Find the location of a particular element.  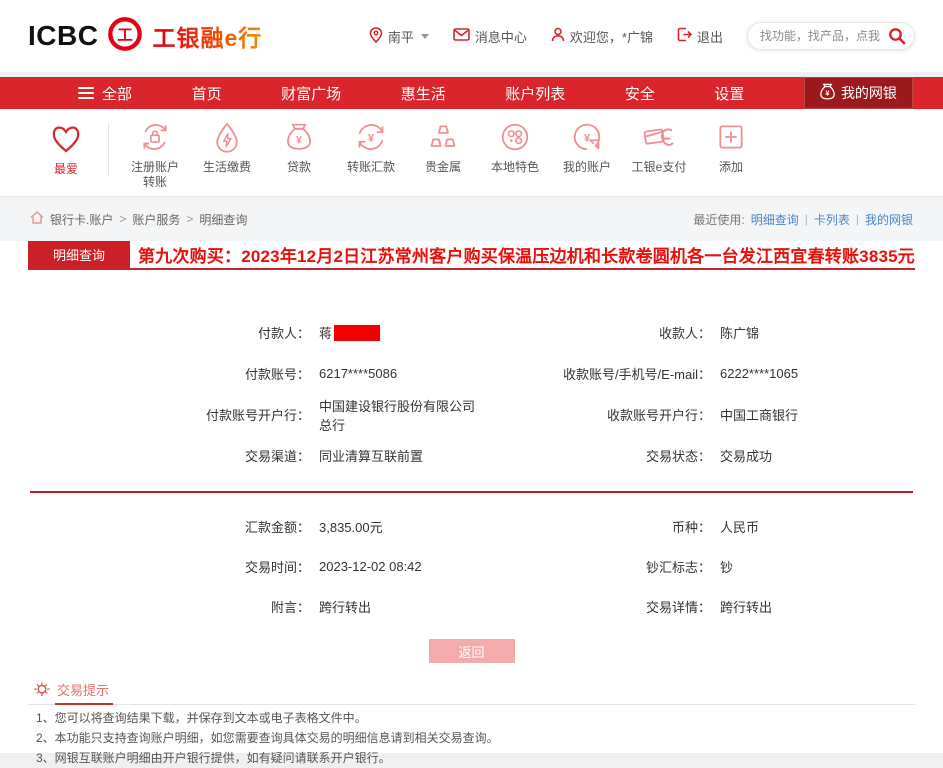

currency: 人民币 is located at coordinates (740, 527).